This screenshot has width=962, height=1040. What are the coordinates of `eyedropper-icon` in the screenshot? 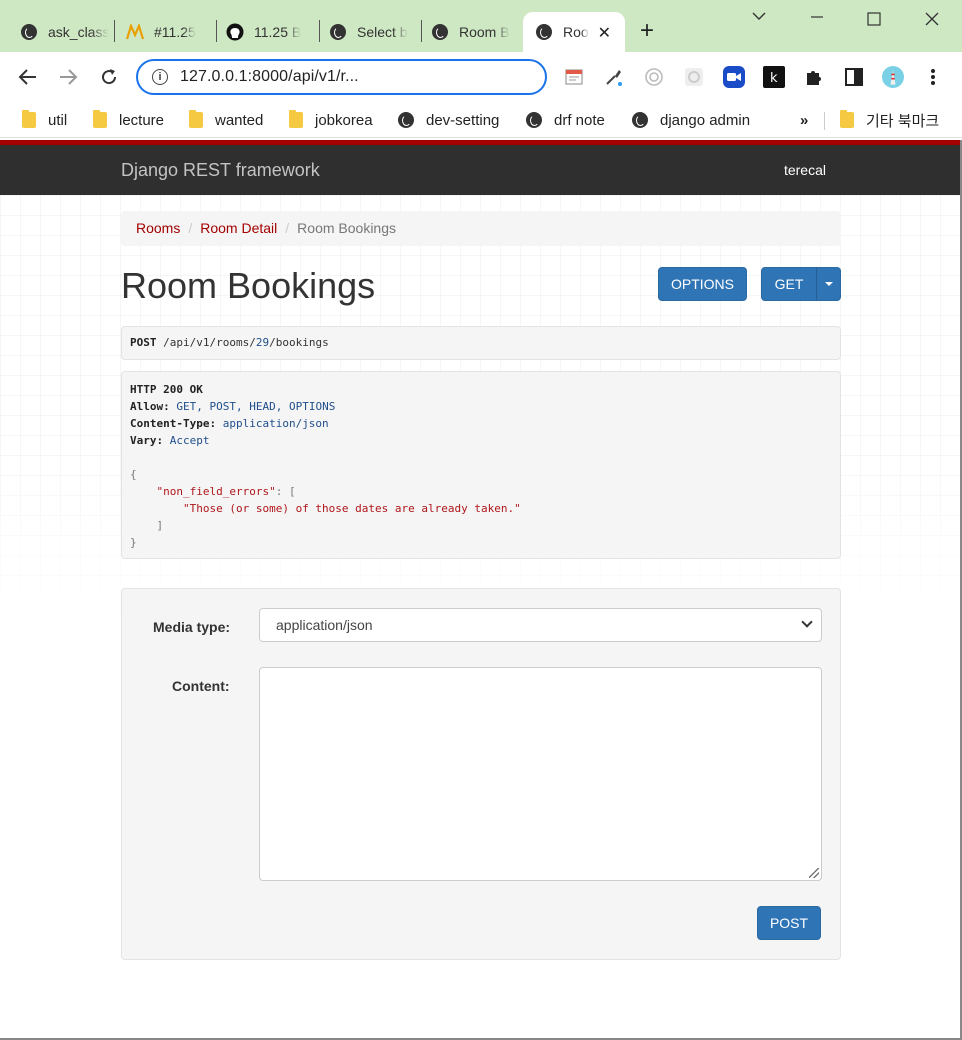 It's located at (614, 77).